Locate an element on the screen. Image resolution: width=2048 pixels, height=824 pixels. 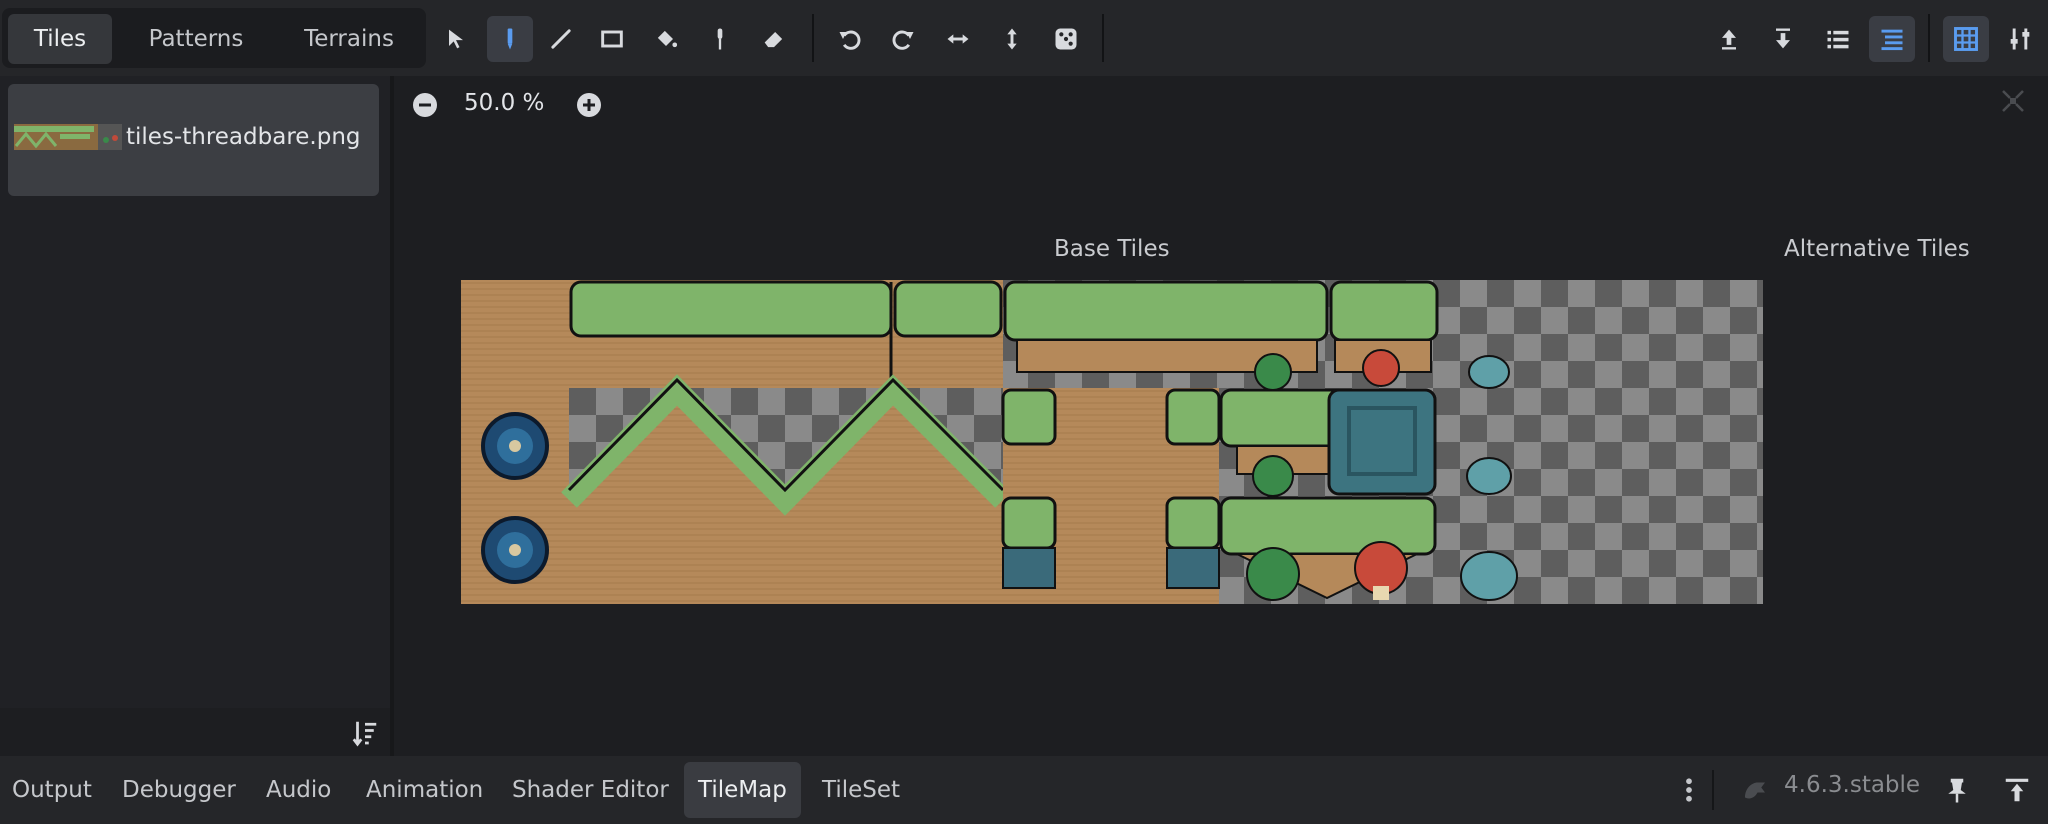
flip-h-icon is located at coordinates (958, 39).